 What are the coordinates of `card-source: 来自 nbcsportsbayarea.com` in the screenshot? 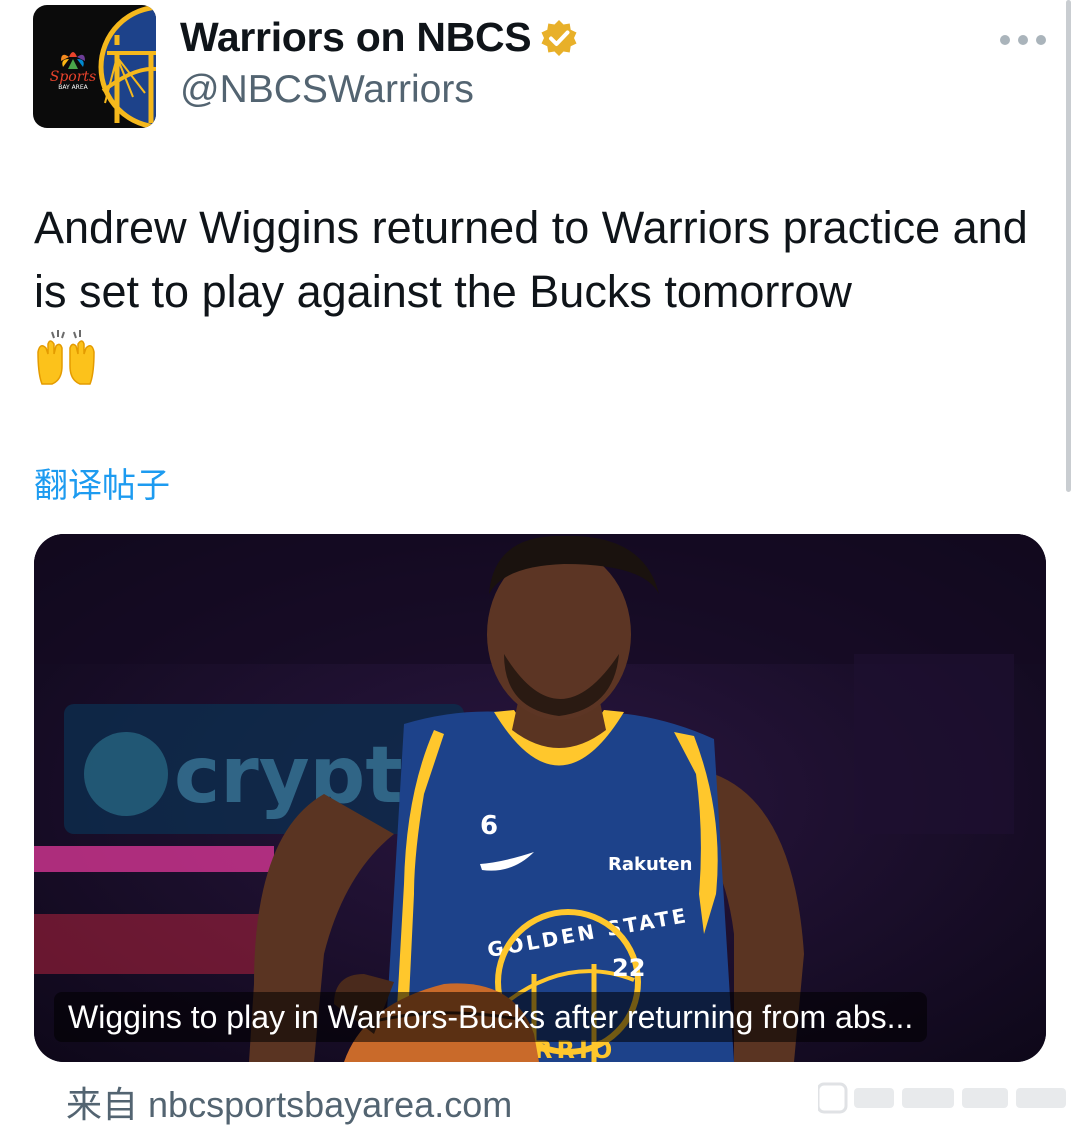 It's located at (289, 1102).